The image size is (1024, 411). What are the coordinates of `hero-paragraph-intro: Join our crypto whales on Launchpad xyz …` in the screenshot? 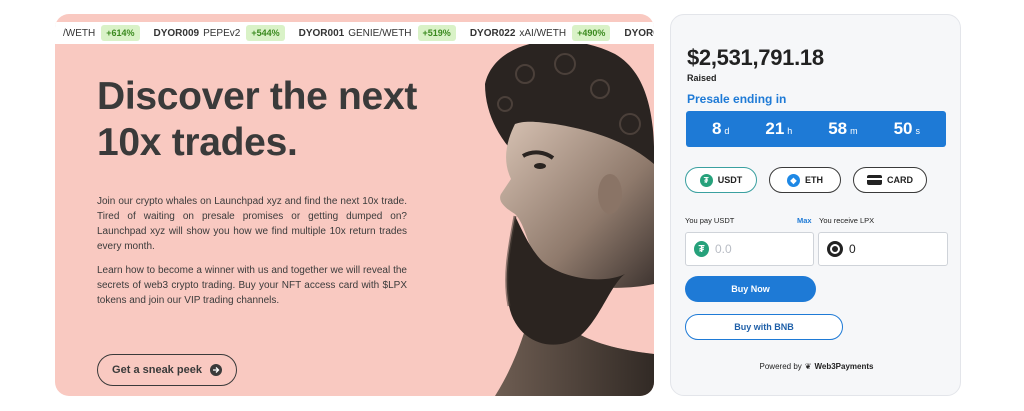 It's located at (252, 224).